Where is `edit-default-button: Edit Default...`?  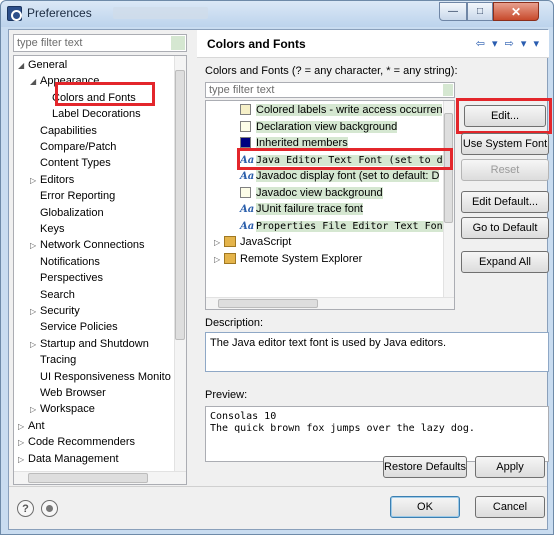
edit-default-button: Edit Default... is located at coordinates (505, 202).